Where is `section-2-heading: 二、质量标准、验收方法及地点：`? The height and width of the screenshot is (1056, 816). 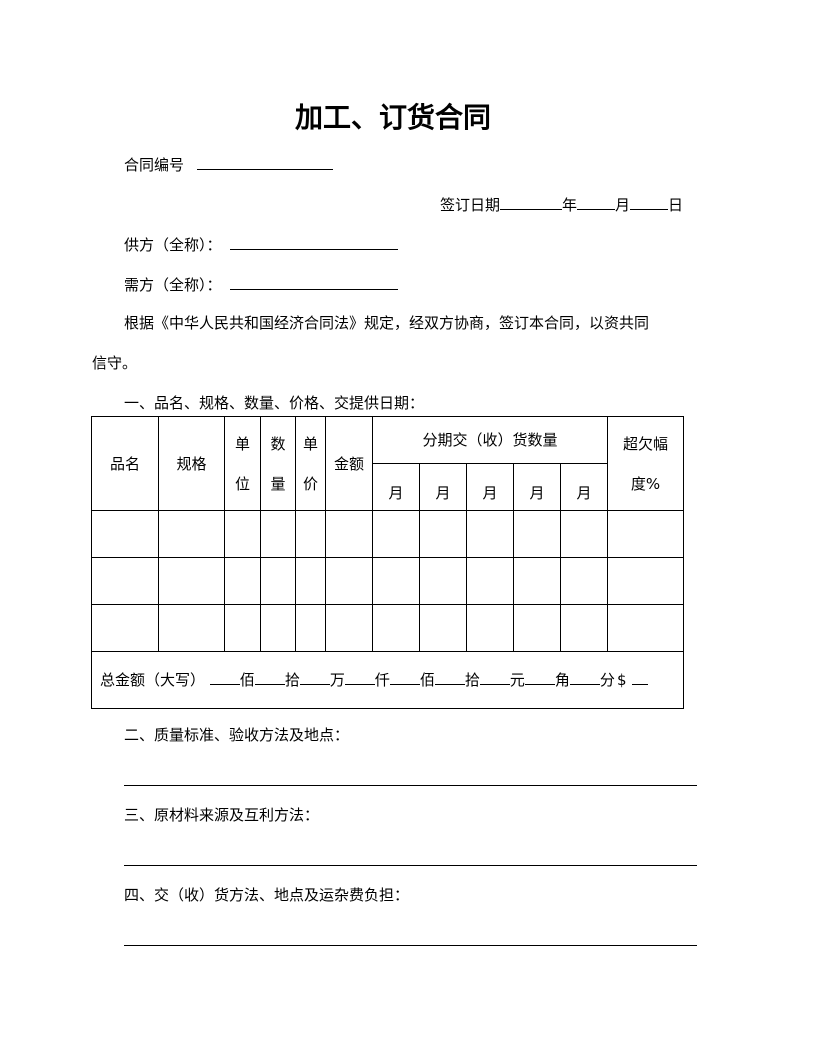
section-2-heading: 二、质量标准、验收方法及地点： is located at coordinates (237, 735).